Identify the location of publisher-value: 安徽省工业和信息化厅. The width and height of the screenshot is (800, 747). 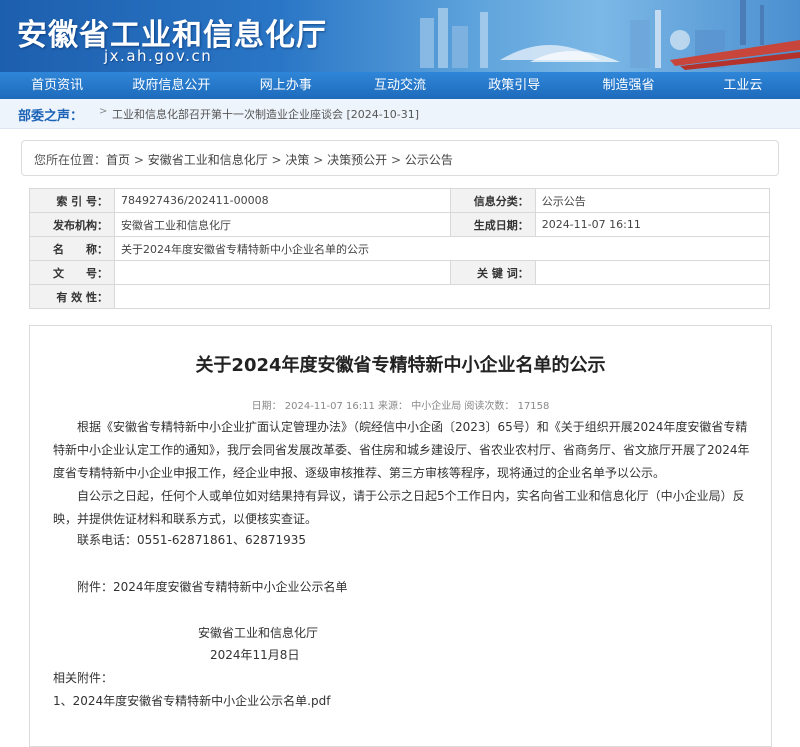
(282, 224).